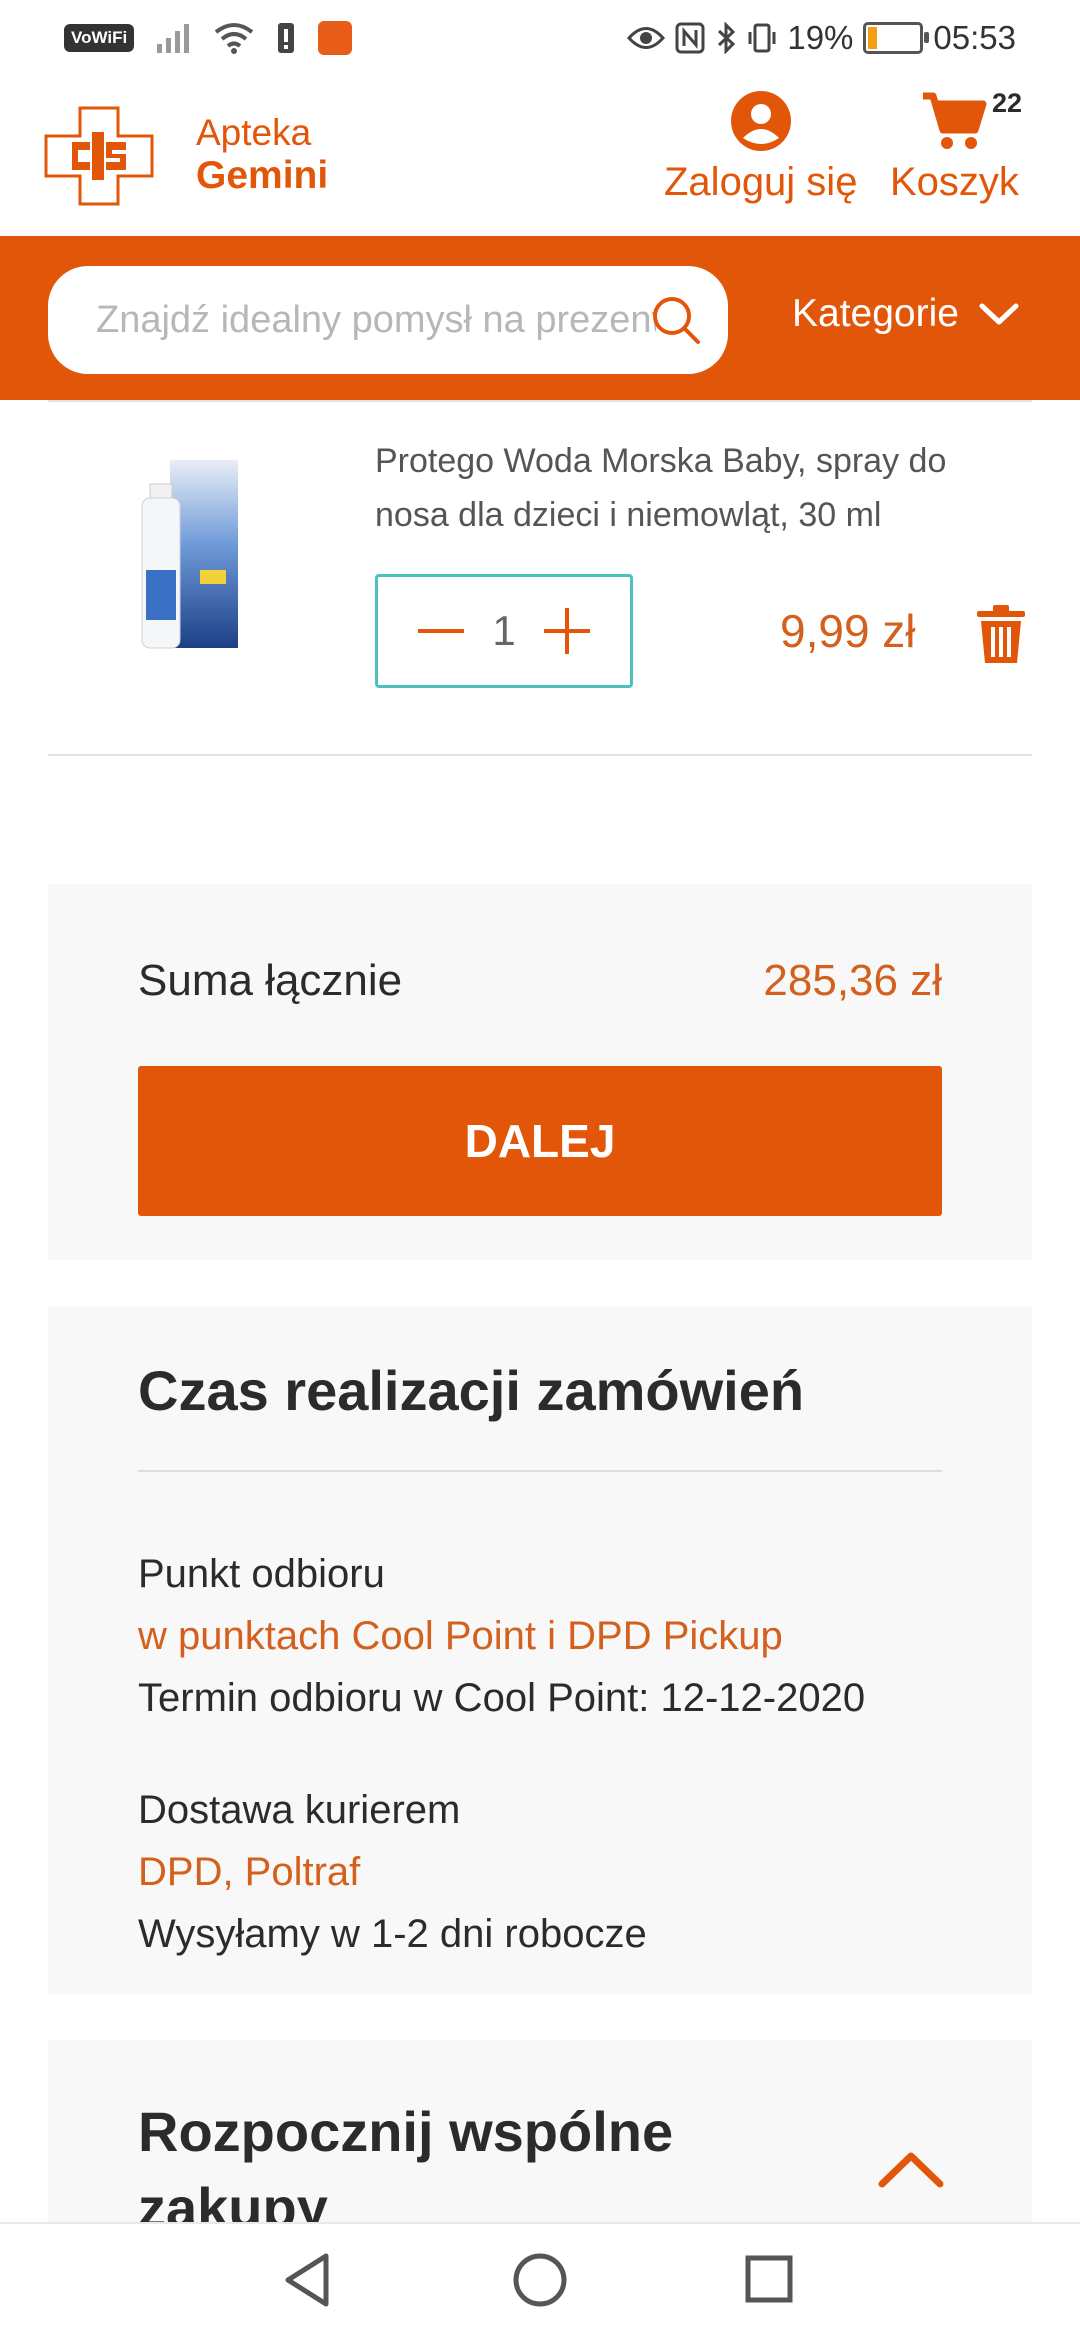  I want to click on cart-count-badge: 22, so click(1007, 103).